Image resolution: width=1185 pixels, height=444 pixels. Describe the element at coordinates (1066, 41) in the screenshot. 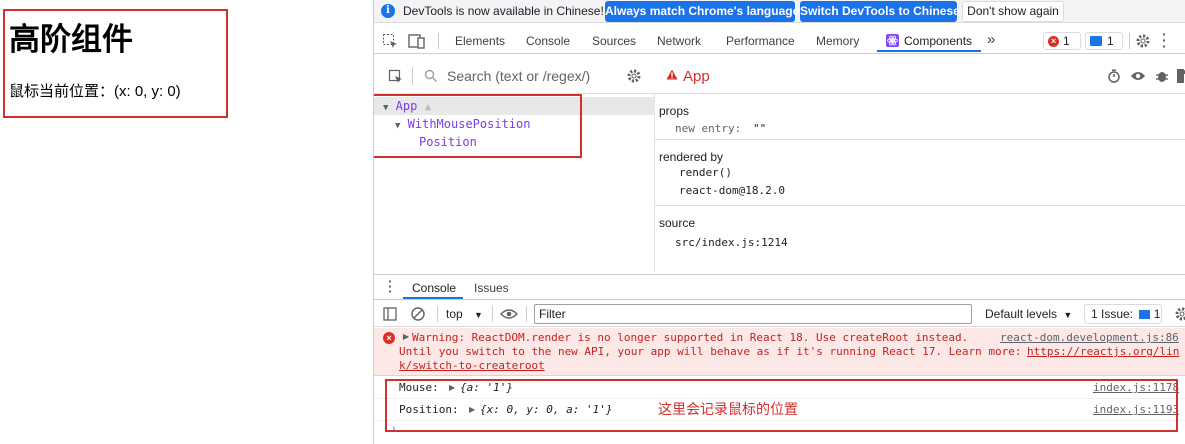

I see `error-count: 1` at that location.